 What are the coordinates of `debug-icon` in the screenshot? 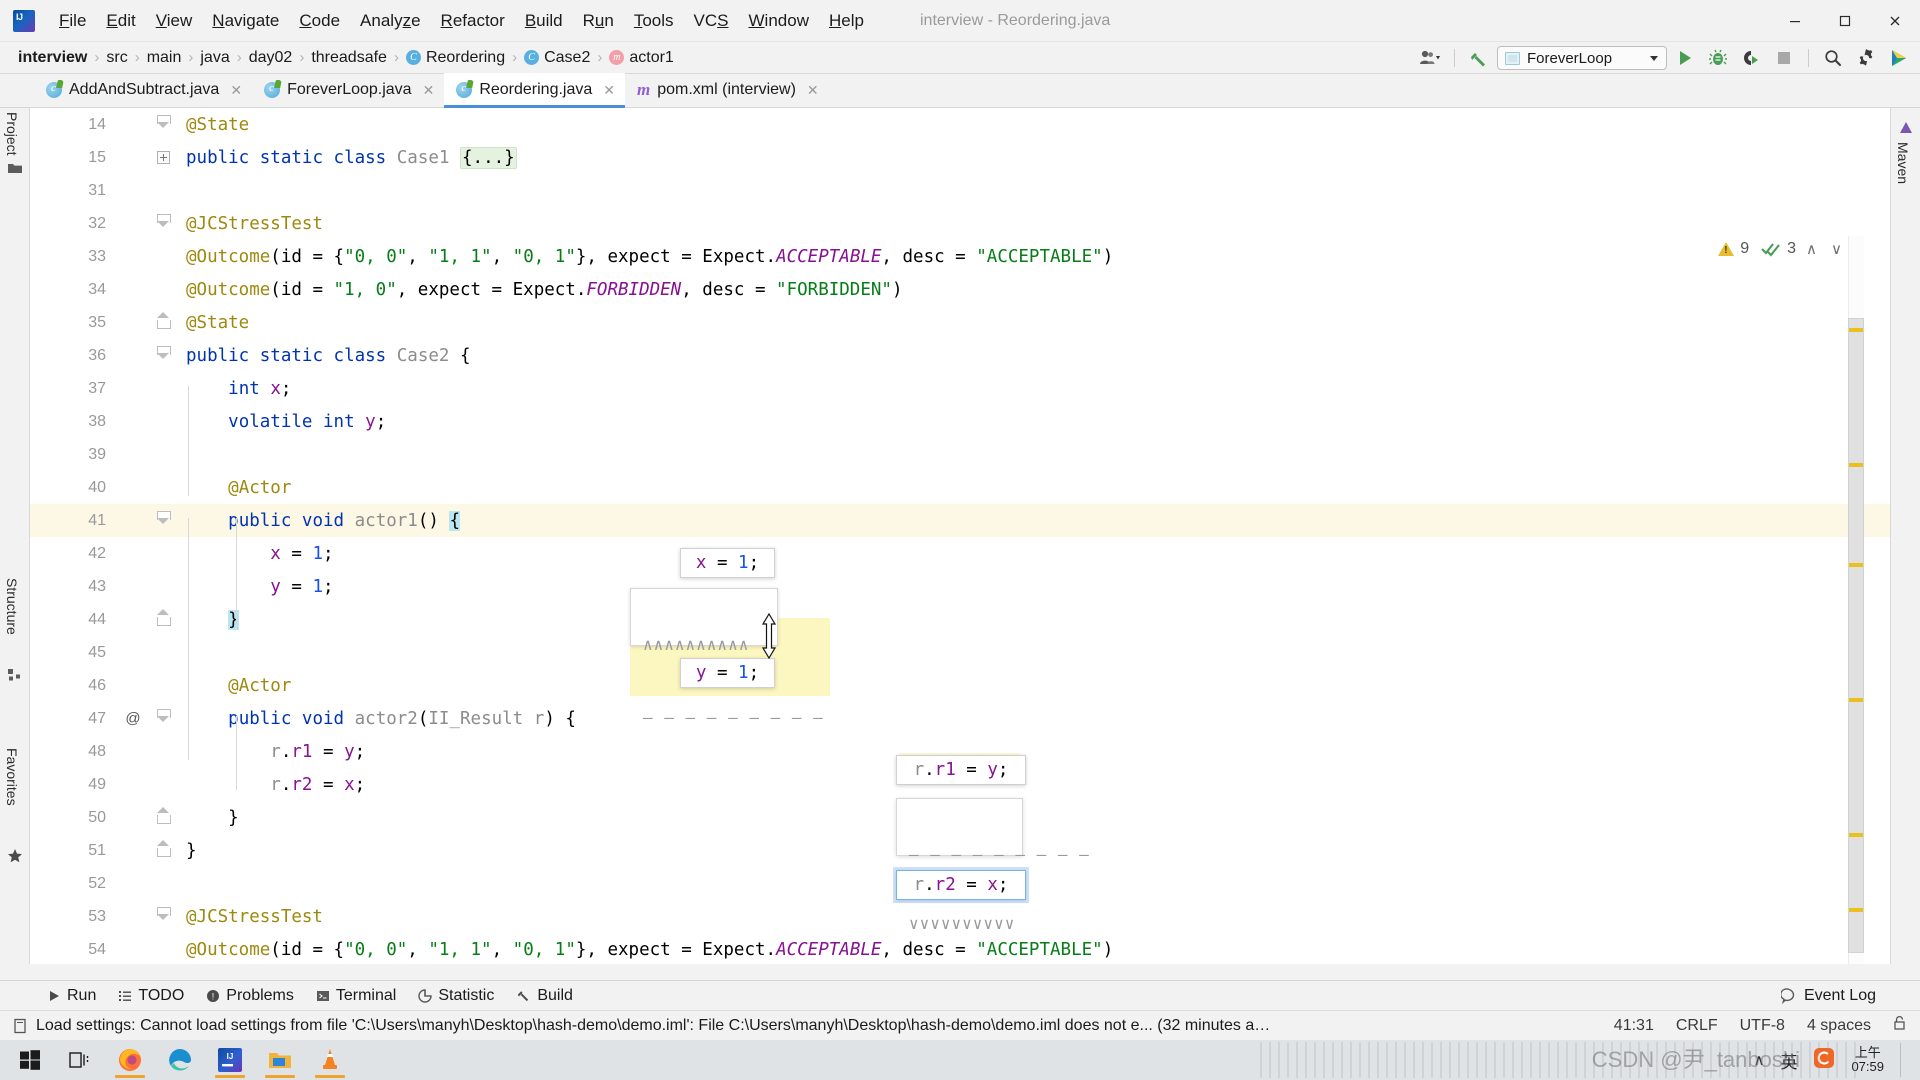 It's located at (1718, 58).